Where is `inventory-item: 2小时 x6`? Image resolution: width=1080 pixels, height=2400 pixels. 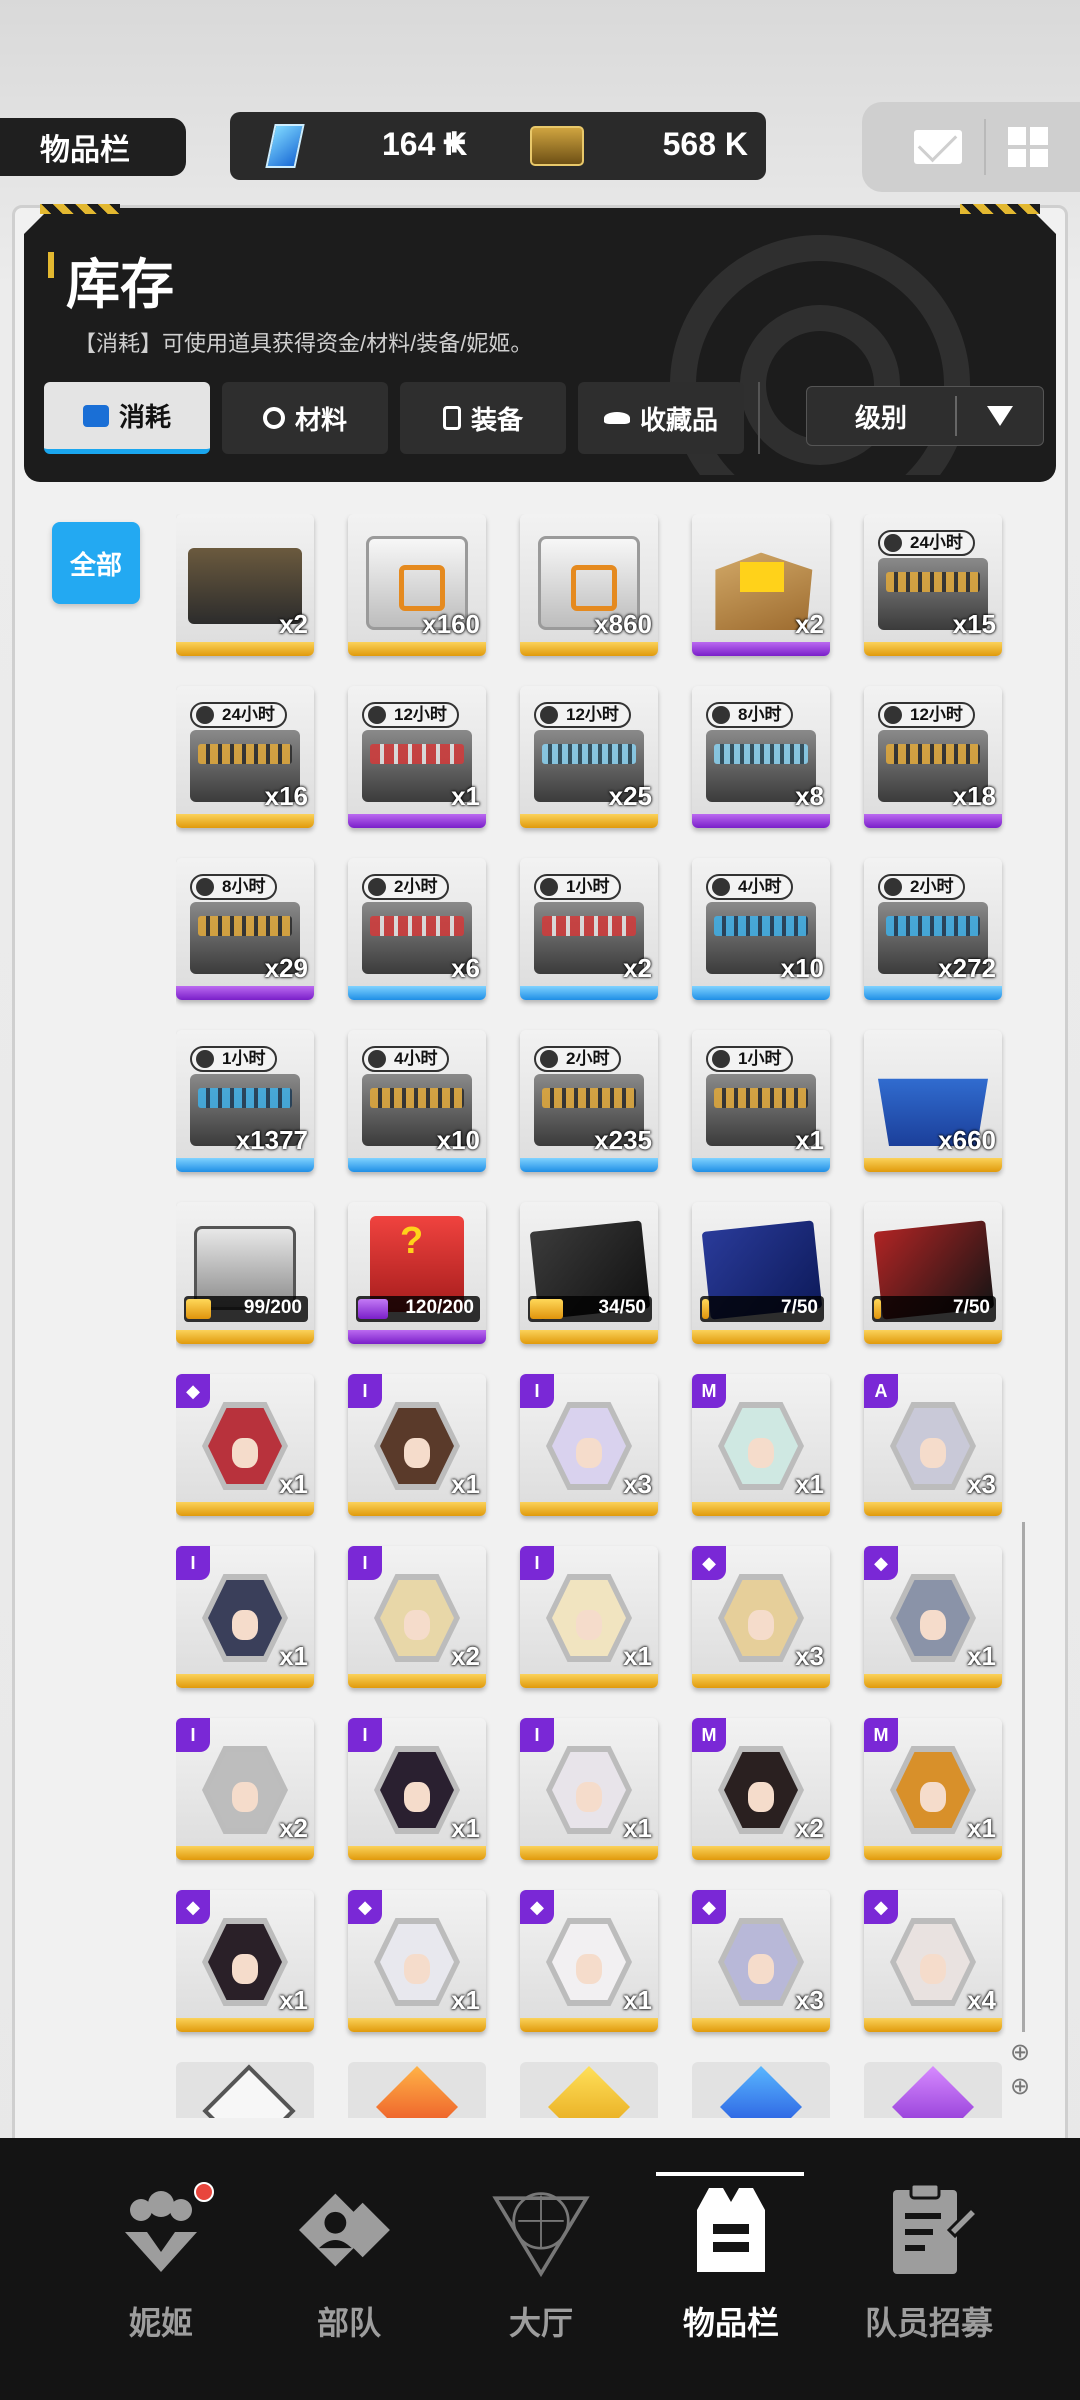 inventory-item: 2小时 x6 is located at coordinates (417, 929).